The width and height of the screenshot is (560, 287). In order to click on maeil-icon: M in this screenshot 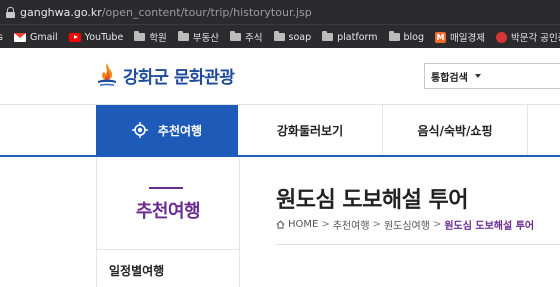, I will do `click(441, 37)`.